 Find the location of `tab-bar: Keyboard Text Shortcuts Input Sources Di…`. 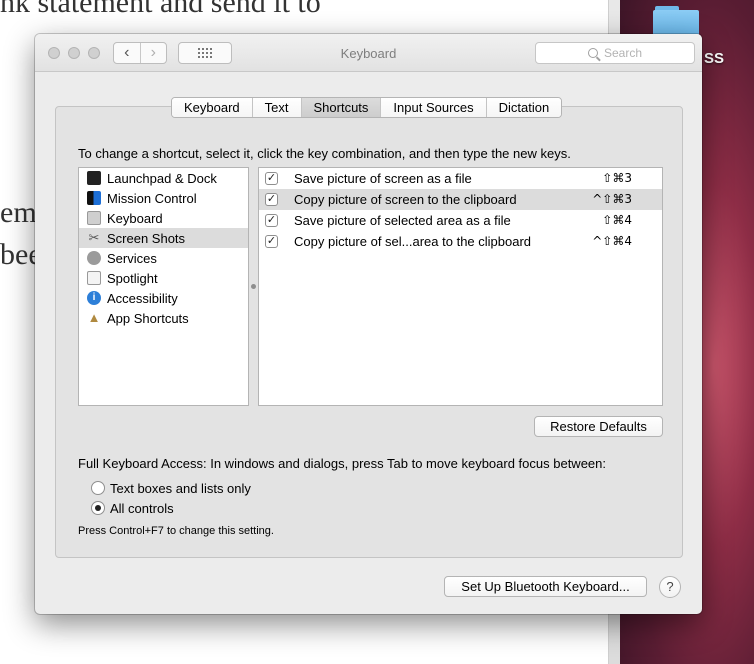

tab-bar: Keyboard Text Shortcuts Input Sources Di… is located at coordinates (367, 107).